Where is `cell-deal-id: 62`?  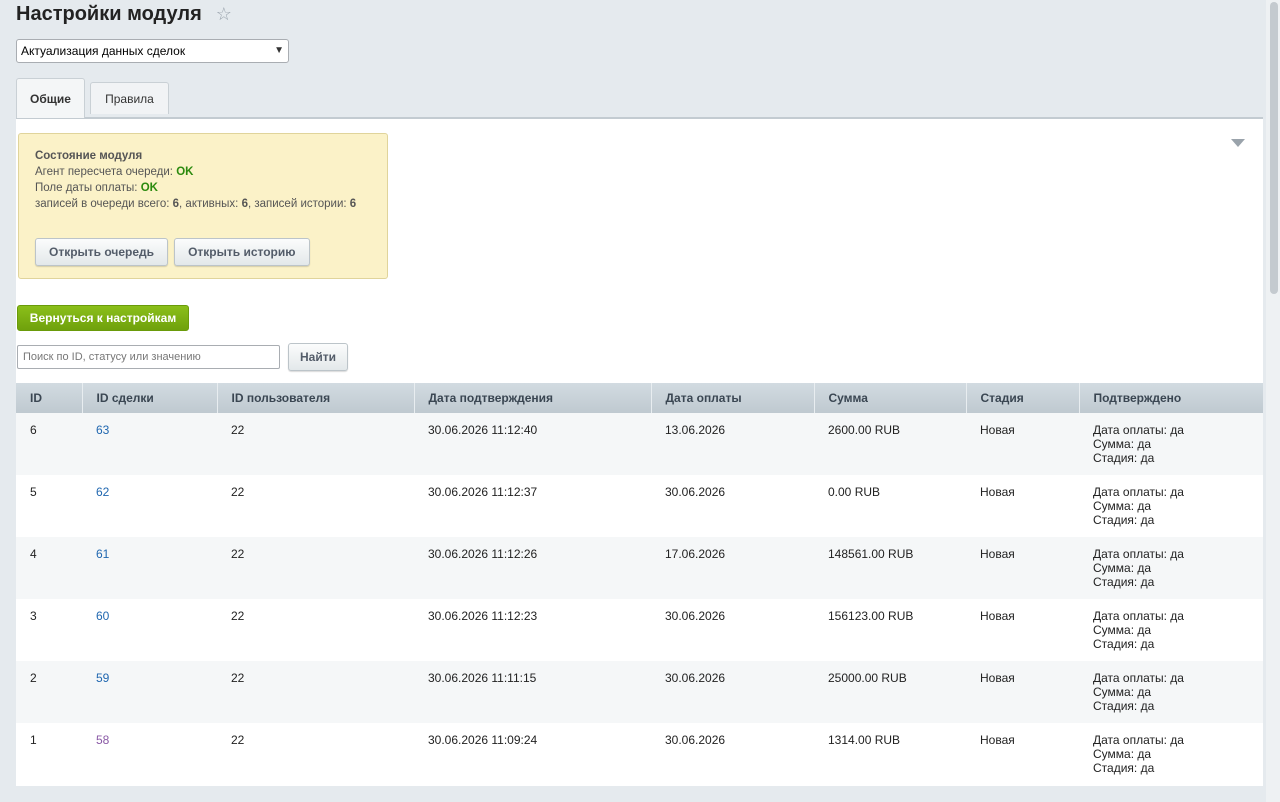
cell-deal-id: 62 is located at coordinates (149, 506).